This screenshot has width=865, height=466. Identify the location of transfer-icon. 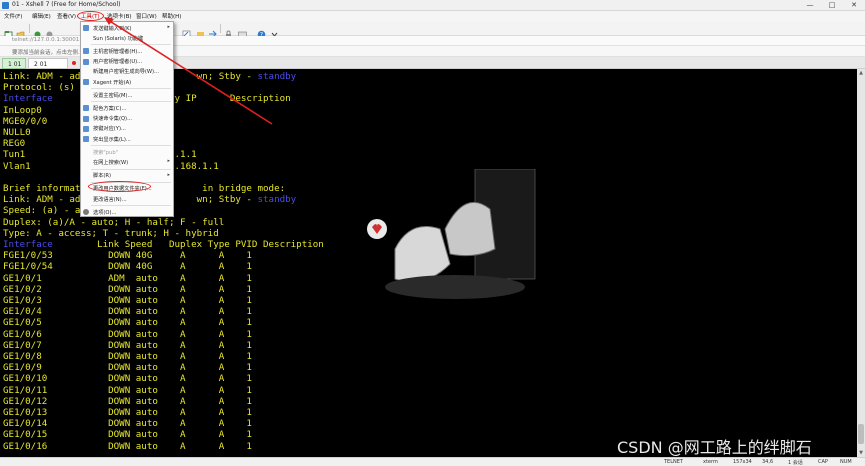
(212, 31).